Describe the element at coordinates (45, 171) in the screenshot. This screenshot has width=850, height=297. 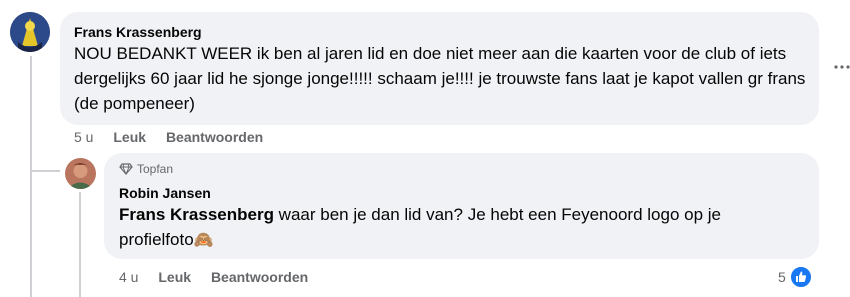
I see `thread-line-branch` at that location.